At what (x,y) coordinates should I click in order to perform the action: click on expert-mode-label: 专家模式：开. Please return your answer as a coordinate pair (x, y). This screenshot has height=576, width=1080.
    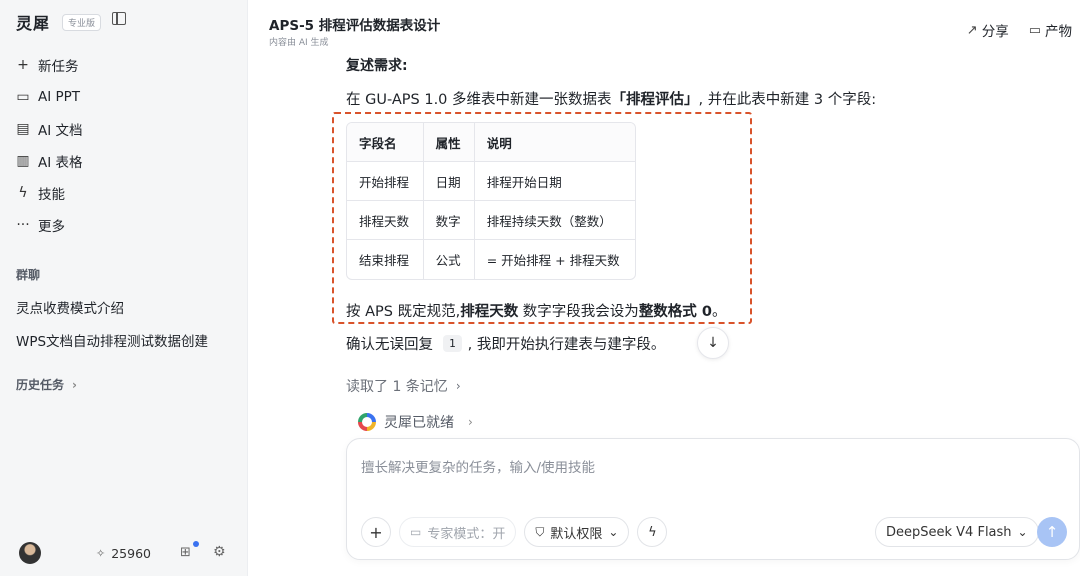
    Looking at the image, I should click on (466, 534).